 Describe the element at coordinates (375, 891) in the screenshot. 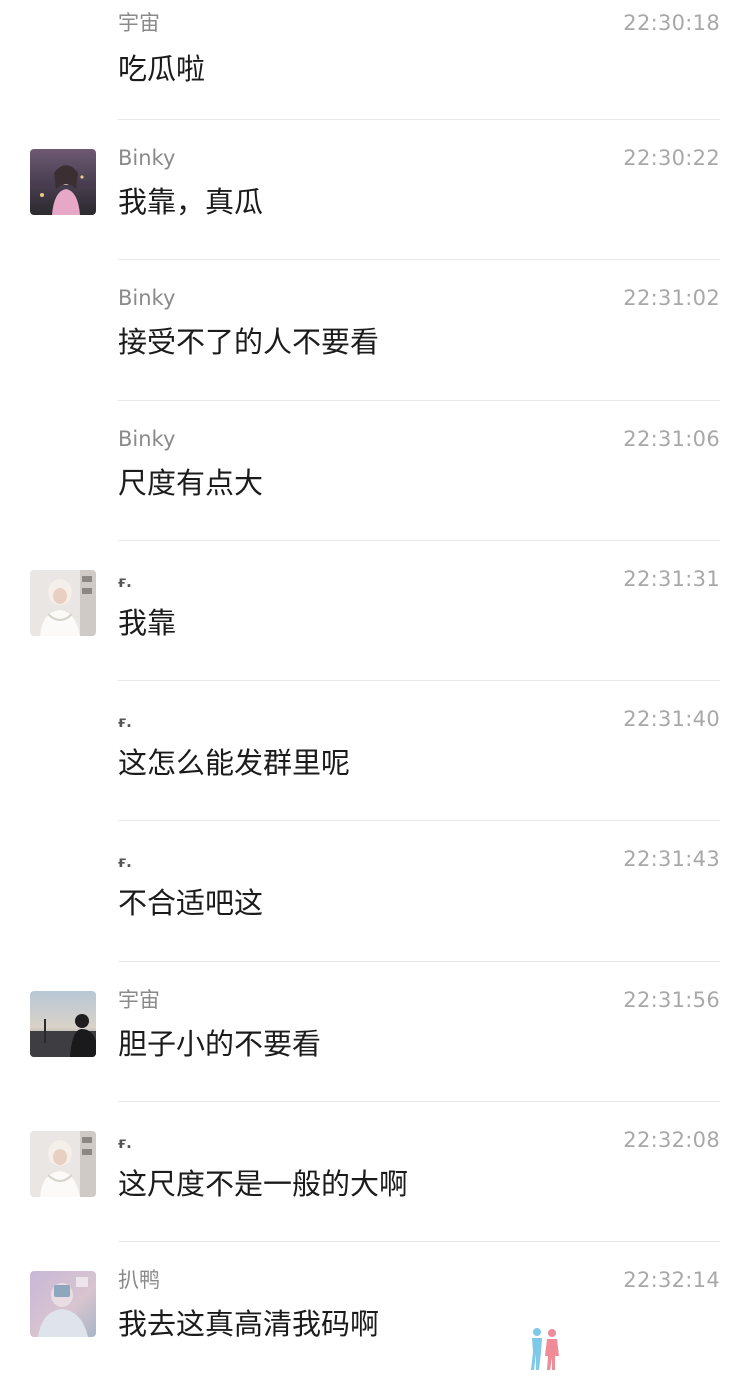

I see `message-row: ғ. 22:31:43 不合适吧这` at that location.